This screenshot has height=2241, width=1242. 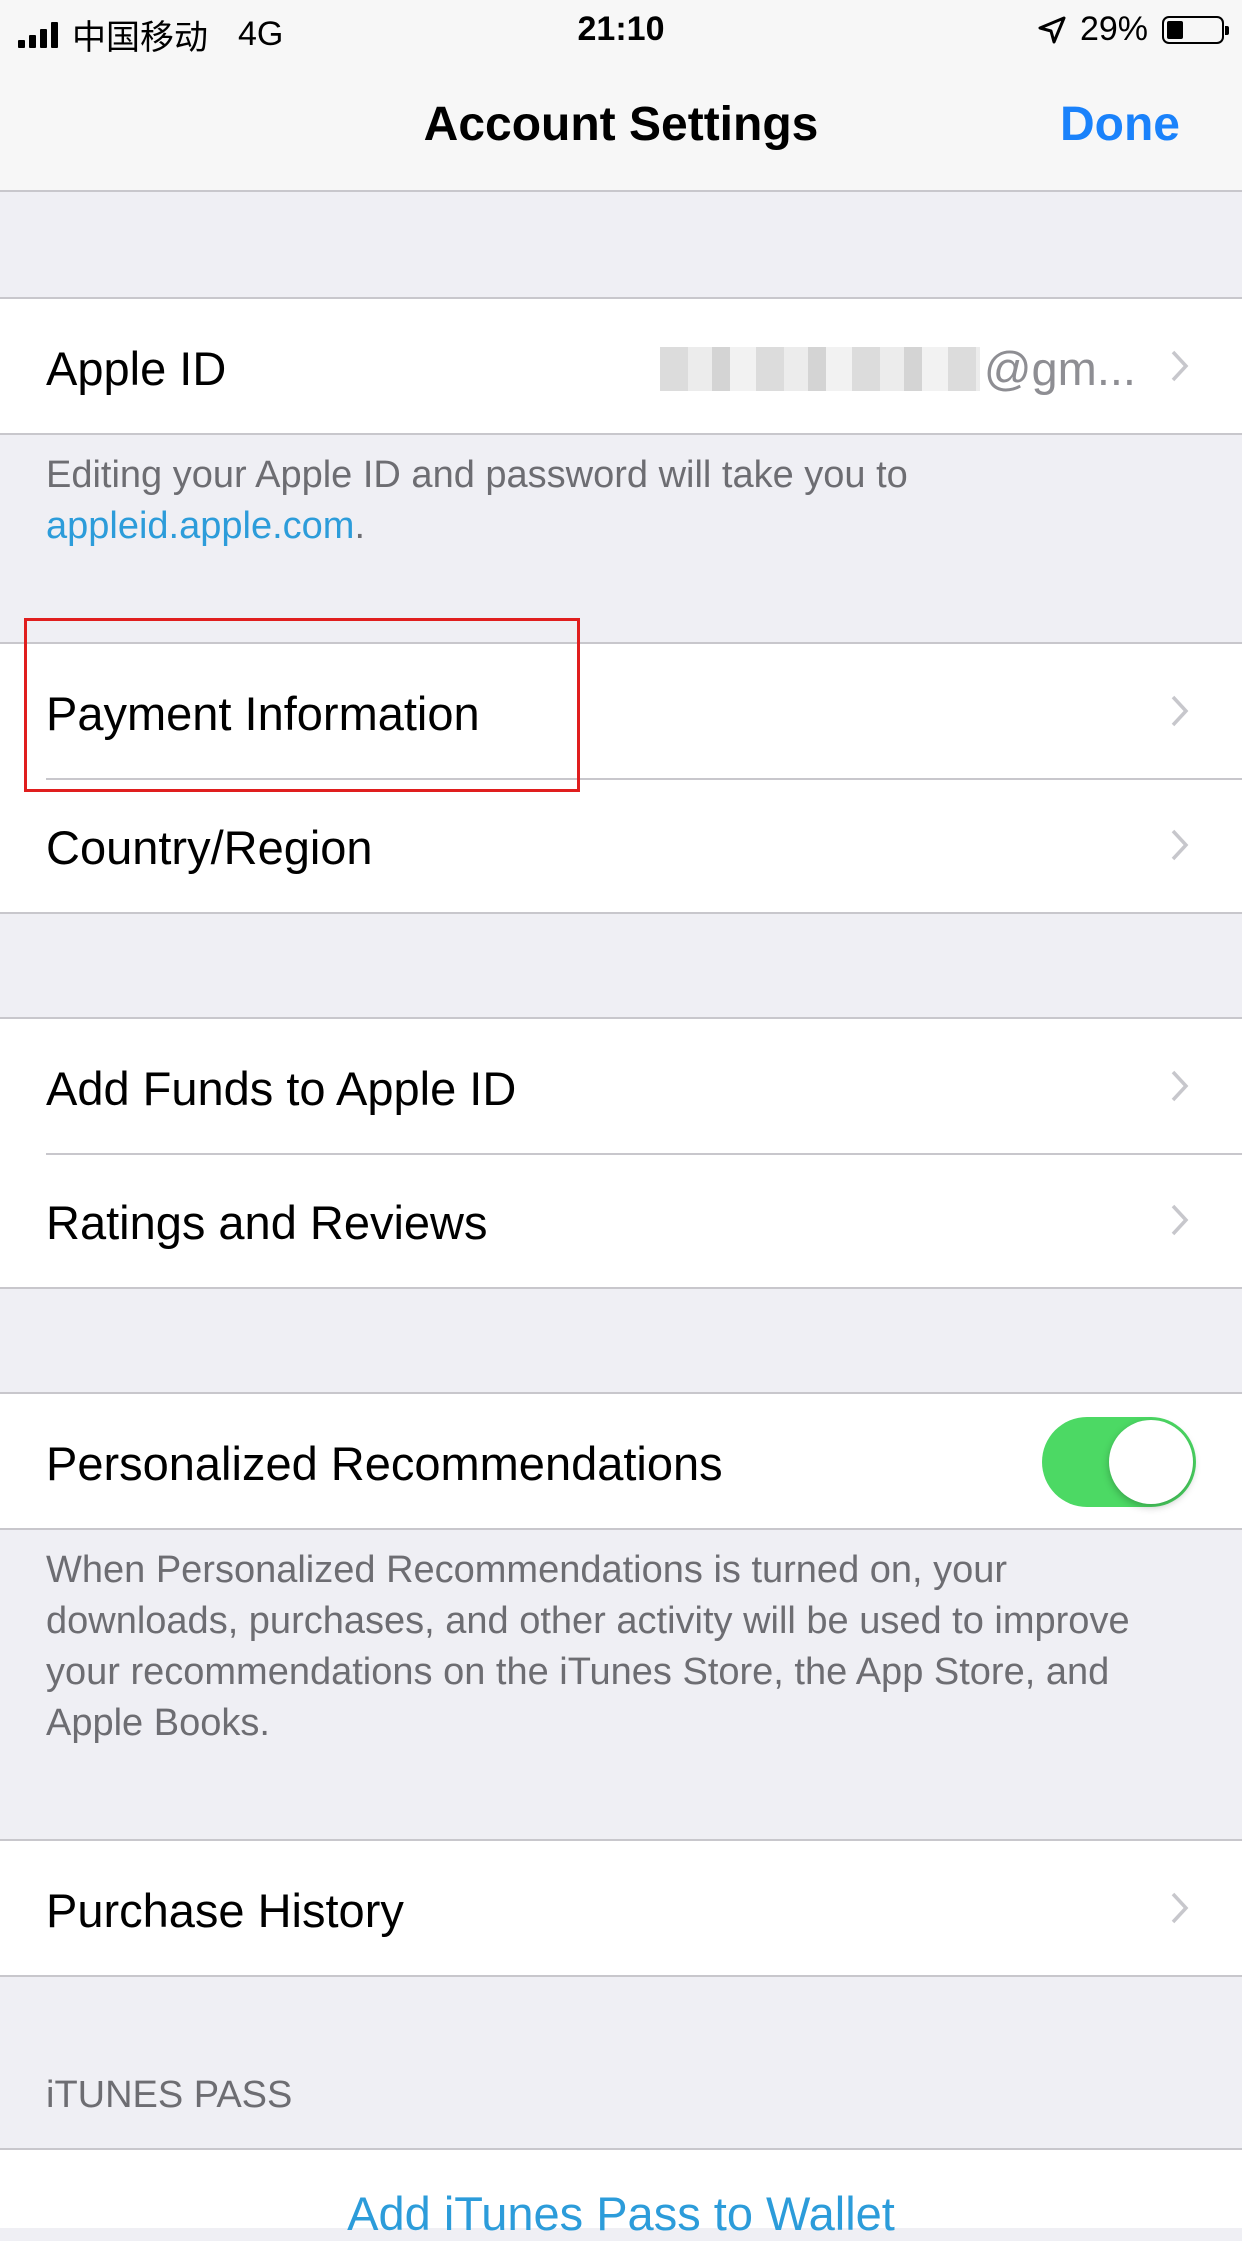 What do you see at coordinates (621, 124) in the screenshot?
I see `page-title: Account Settings` at bounding box center [621, 124].